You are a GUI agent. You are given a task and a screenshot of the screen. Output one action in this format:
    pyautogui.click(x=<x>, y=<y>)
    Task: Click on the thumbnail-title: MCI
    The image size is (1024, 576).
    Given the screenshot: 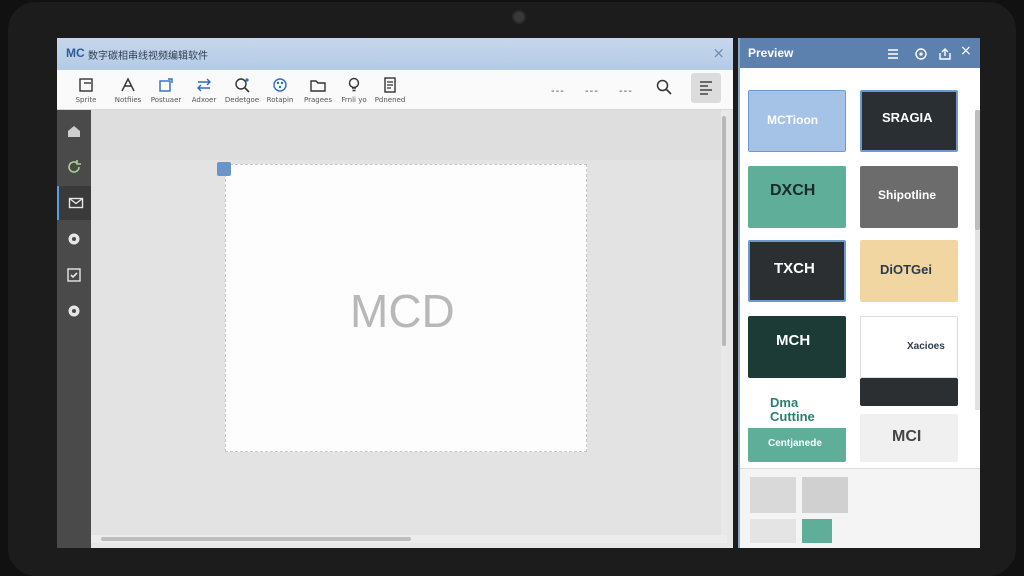 What is the action you would take?
    pyautogui.click(x=907, y=436)
    